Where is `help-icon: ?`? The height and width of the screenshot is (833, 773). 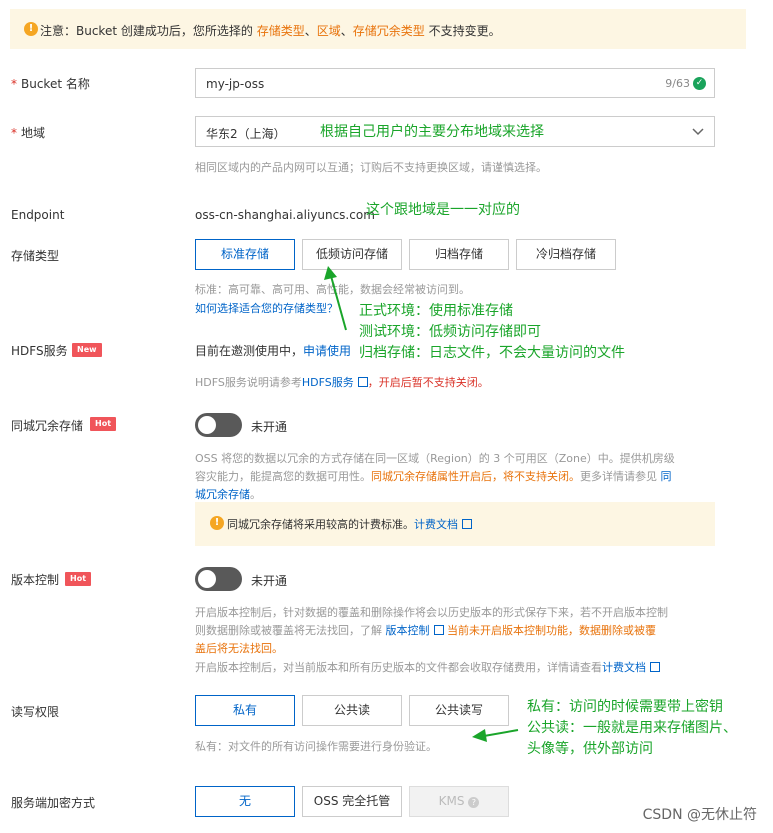 help-icon: ? is located at coordinates (474, 802).